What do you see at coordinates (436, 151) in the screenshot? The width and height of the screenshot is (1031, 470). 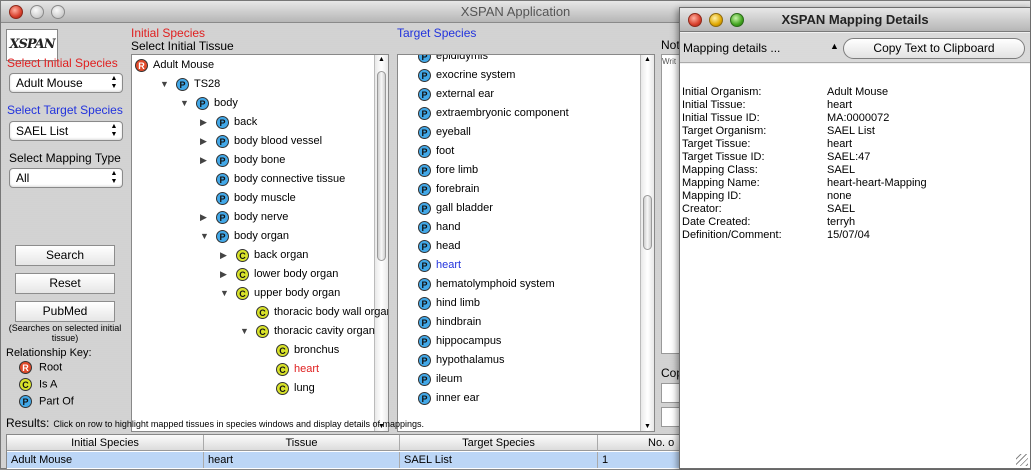 I see `list-item: Pfoot` at bounding box center [436, 151].